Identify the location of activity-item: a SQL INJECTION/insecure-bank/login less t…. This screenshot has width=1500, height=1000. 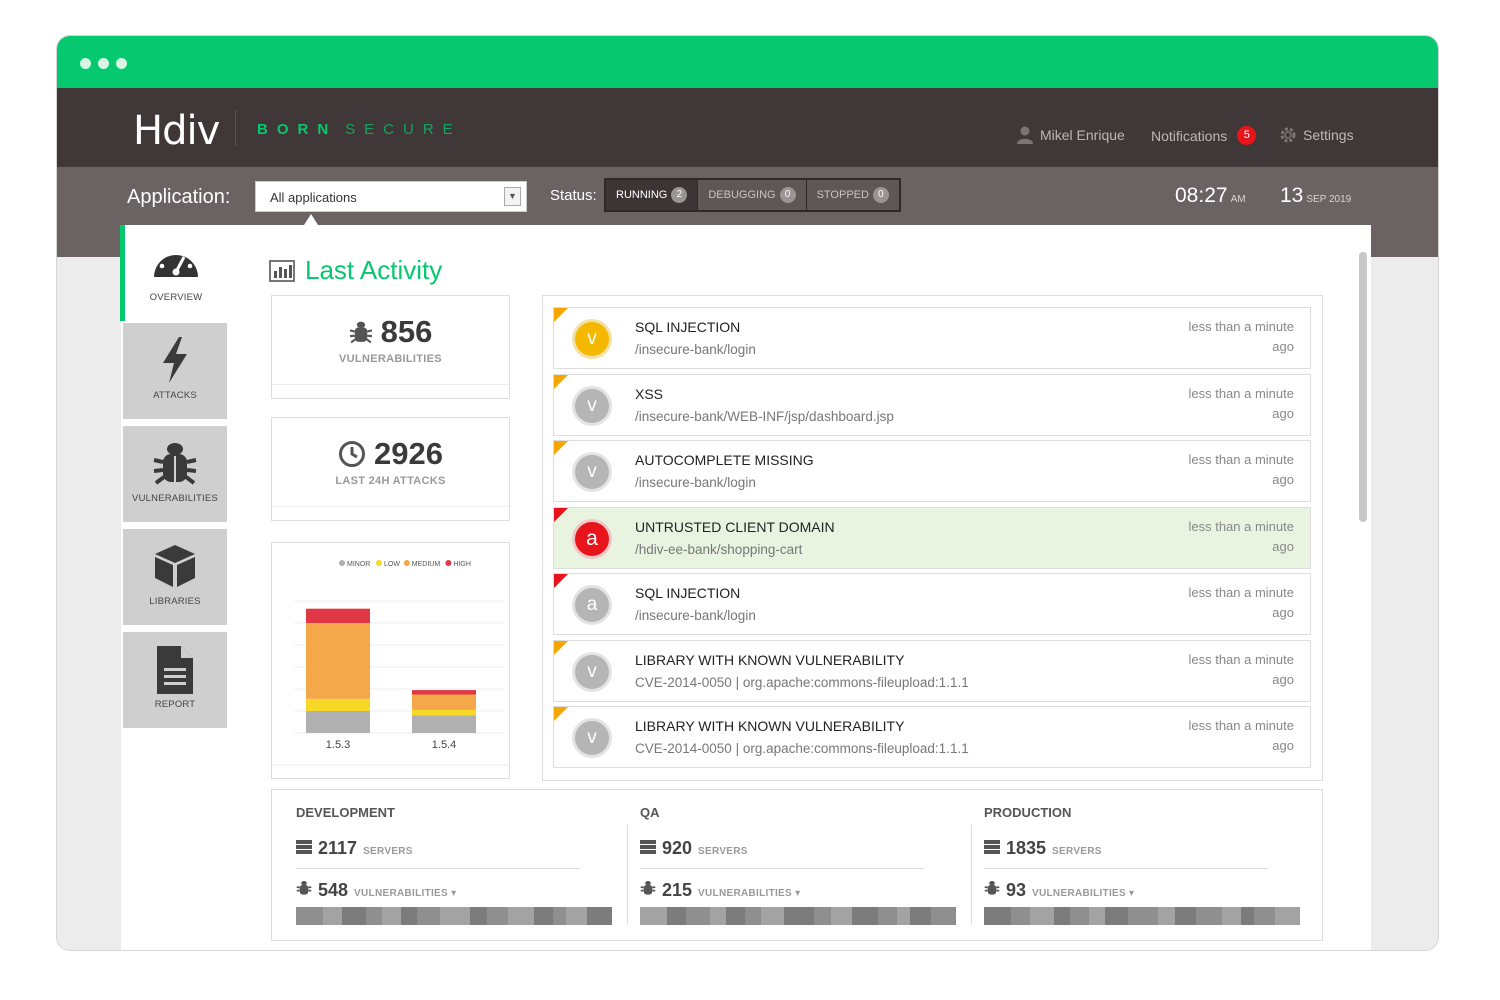
(932, 604).